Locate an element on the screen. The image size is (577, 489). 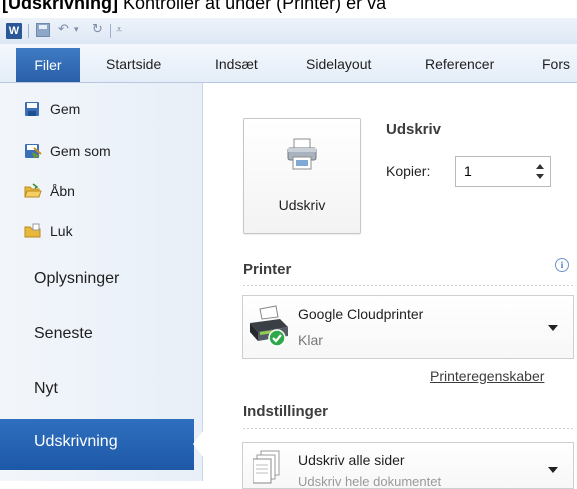
command-open: Åbn is located at coordinates (49, 191).